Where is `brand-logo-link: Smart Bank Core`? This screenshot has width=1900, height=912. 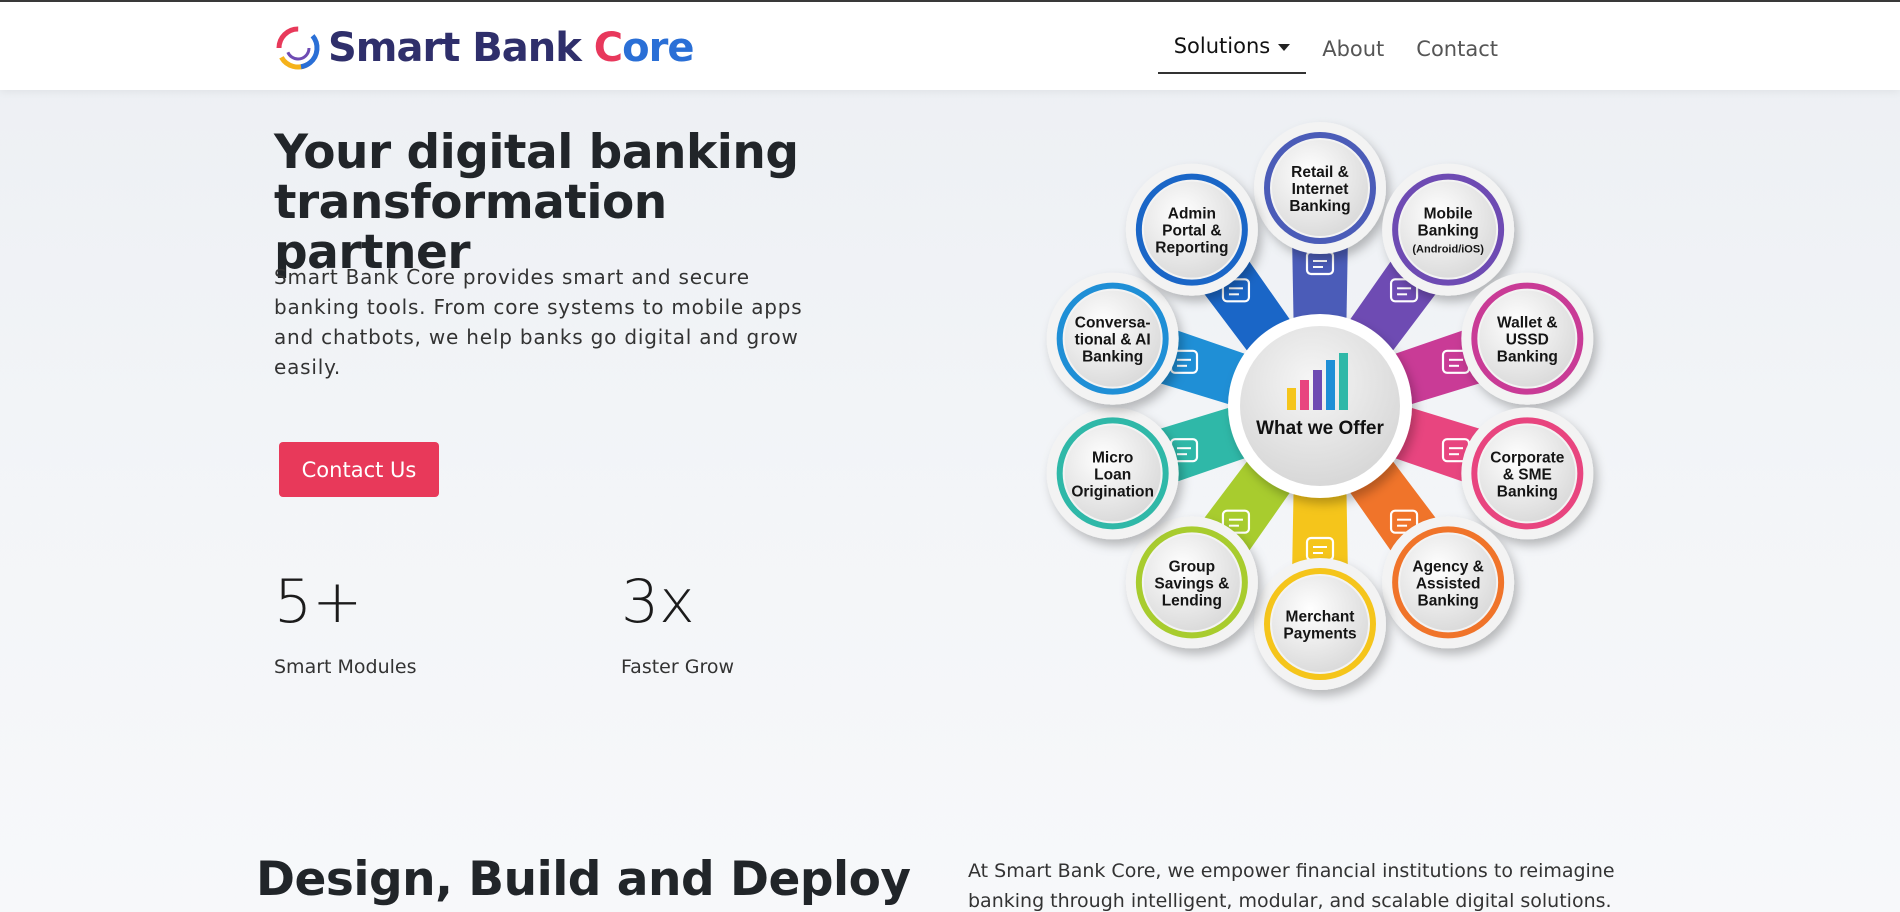 brand-logo-link: Smart Bank Core is located at coordinates (484, 48).